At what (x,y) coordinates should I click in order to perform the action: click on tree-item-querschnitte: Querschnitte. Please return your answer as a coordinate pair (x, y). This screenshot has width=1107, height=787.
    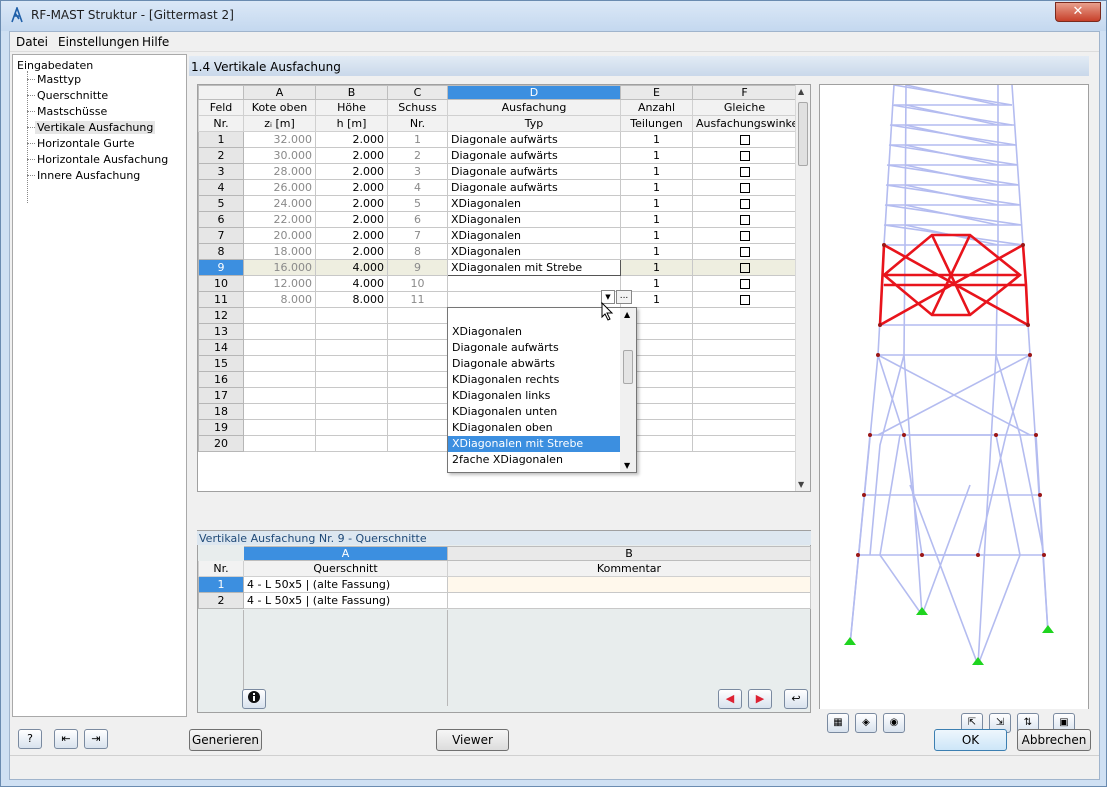
    Looking at the image, I should click on (72, 95).